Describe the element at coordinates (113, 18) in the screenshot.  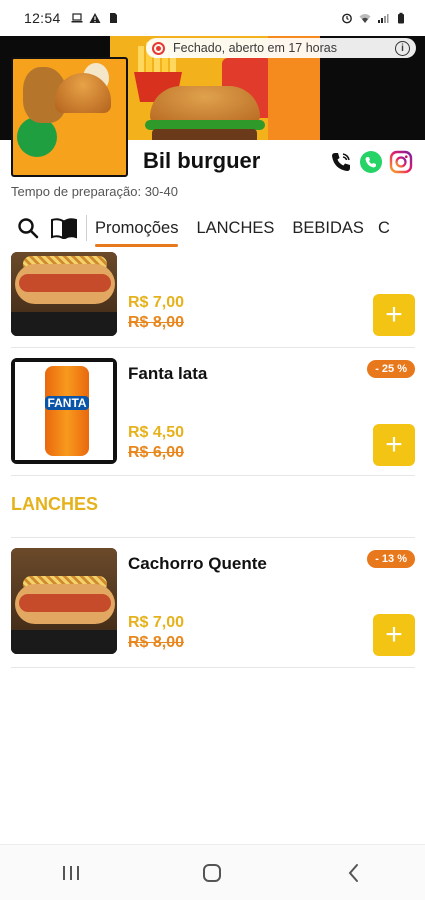
I see `sim-card-icon` at that location.